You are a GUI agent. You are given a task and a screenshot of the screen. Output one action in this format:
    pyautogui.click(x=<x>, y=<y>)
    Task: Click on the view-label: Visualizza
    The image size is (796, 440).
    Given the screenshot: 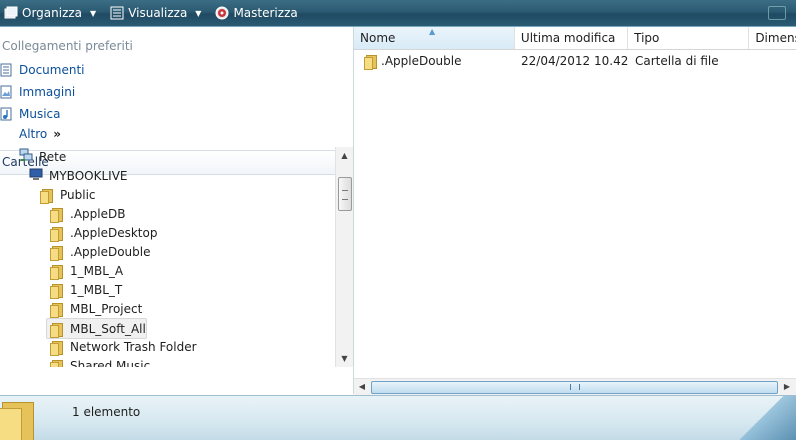 What is the action you would take?
    pyautogui.click(x=158, y=13)
    